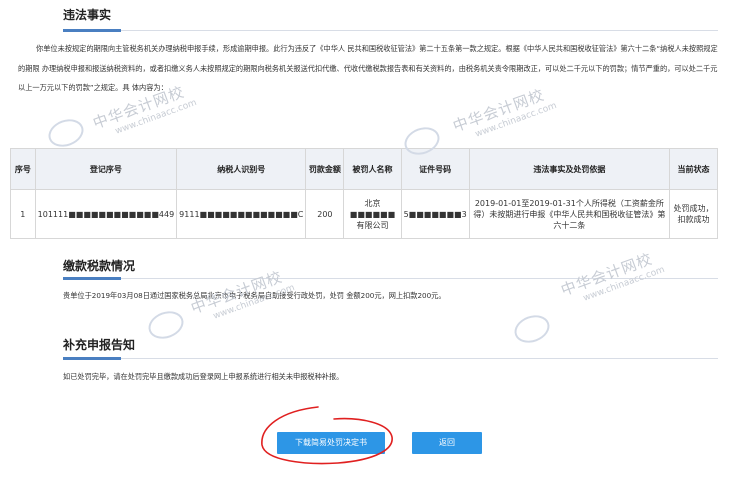 Image resolution: width=730 pixels, height=478 pixels. I want to click on section-title-supplement: 补充申报告知, so click(99, 345).